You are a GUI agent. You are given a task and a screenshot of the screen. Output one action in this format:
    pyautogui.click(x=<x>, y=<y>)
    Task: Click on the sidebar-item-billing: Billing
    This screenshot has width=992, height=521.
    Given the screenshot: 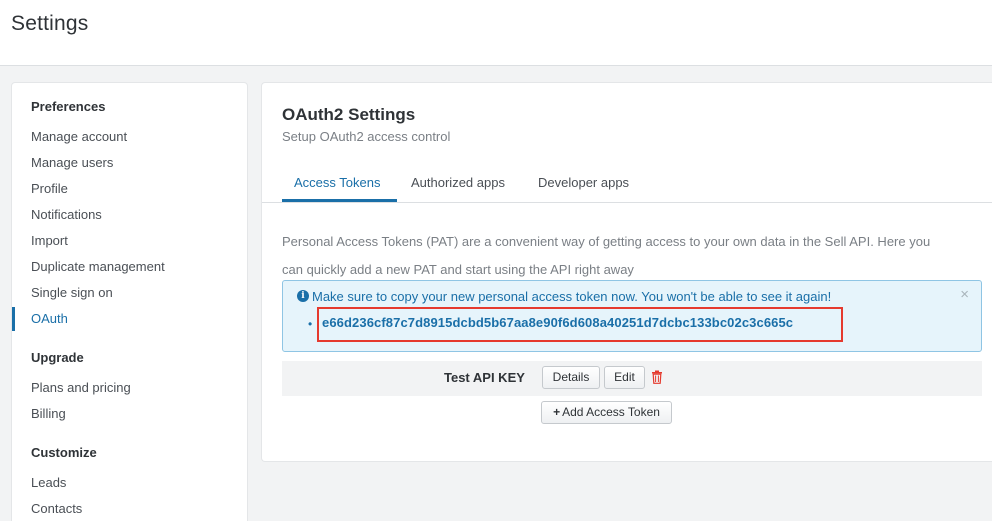 What is the action you would take?
    pyautogui.click(x=48, y=413)
    